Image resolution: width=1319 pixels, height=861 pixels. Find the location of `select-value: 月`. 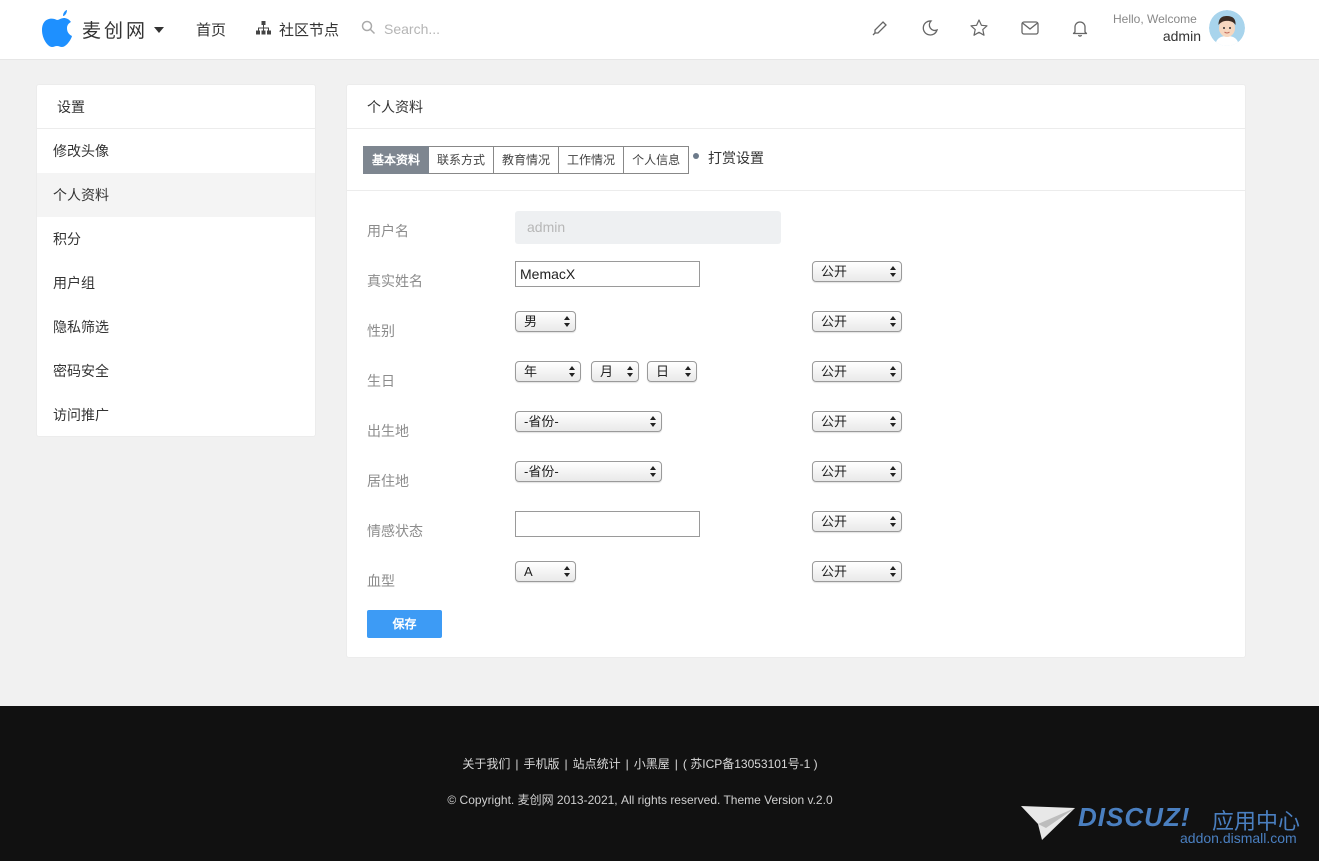

select-value: 月 is located at coordinates (607, 371).